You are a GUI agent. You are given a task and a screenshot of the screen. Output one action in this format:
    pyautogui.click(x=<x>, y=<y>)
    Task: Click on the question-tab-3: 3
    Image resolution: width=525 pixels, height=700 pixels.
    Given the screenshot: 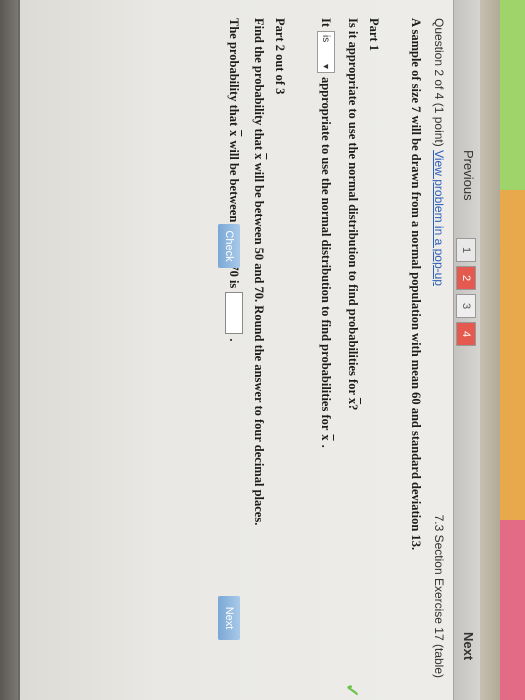 What is the action you would take?
    pyautogui.click(x=466, y=306)
    